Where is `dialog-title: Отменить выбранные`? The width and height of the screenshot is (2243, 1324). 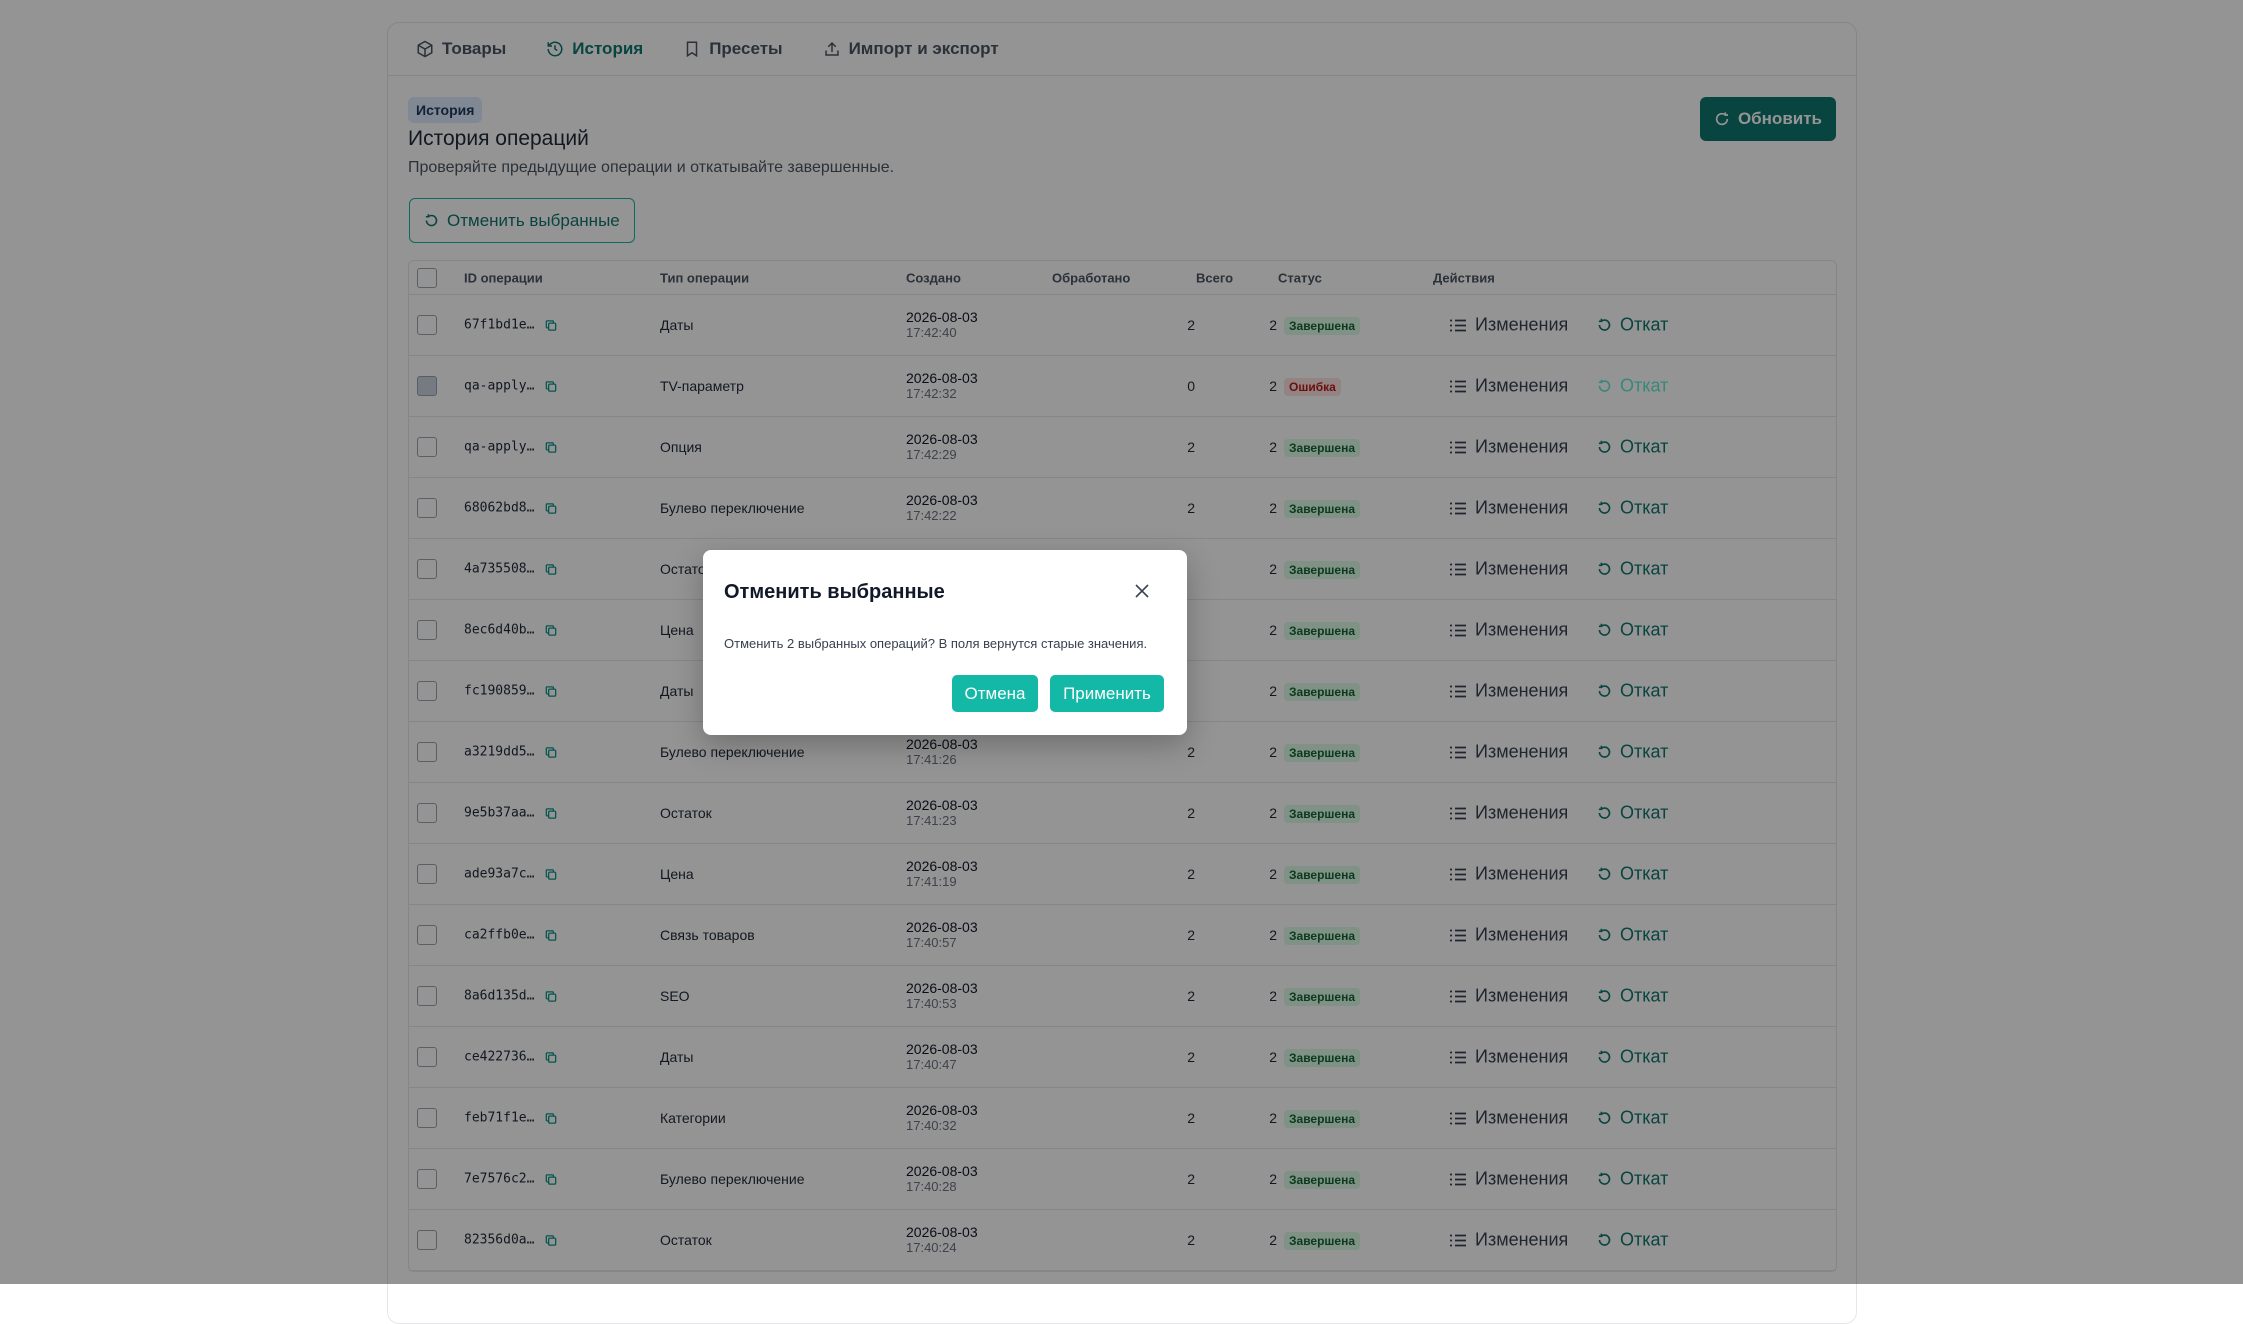
dialog-title: Отменить выбранные is located at coordinates (834, 592).